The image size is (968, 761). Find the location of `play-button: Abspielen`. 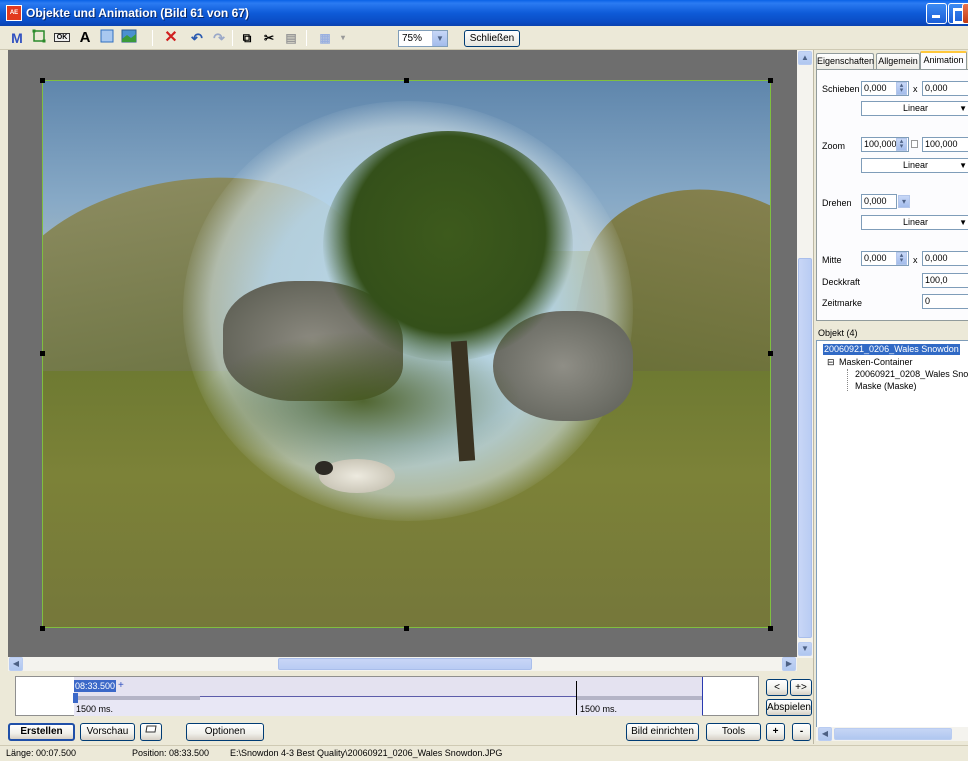

play-button: Abspielen is located at coordinates (789, 707).